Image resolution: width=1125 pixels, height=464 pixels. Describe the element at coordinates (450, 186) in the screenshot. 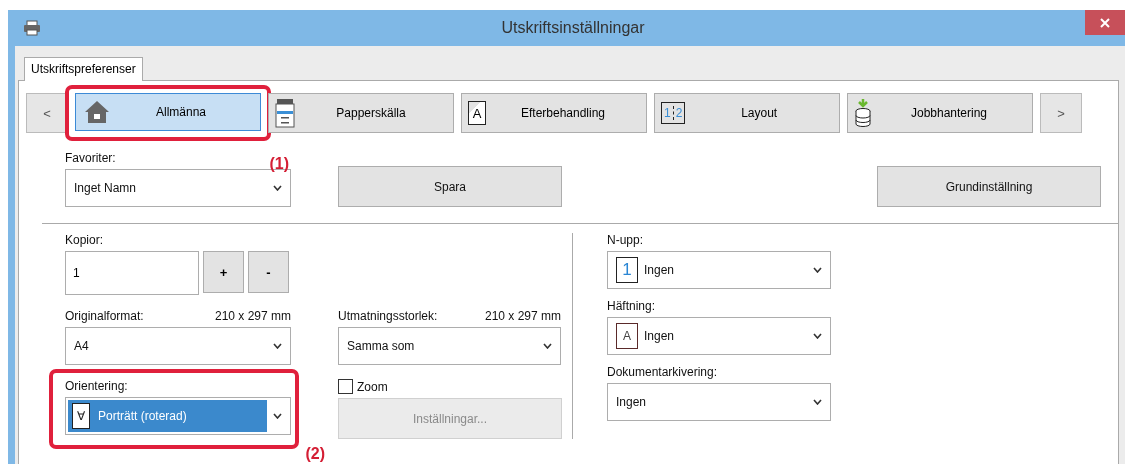

I see `save-button: Spara` at that location.